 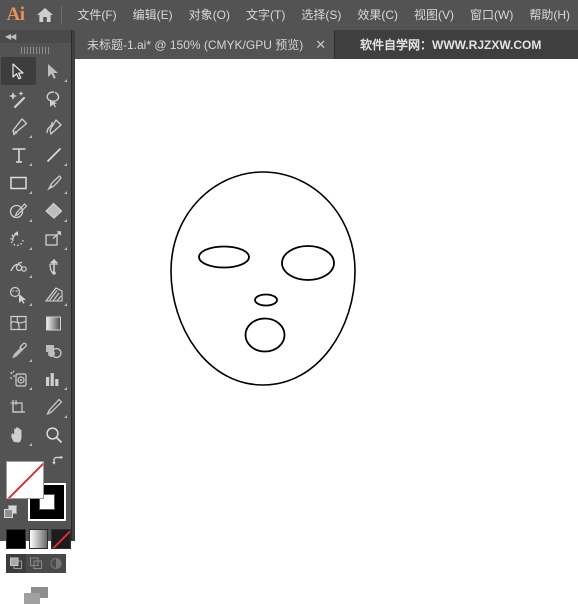 I want to click on menu-item-window: 窗口(W), so click(x=491, y=15).